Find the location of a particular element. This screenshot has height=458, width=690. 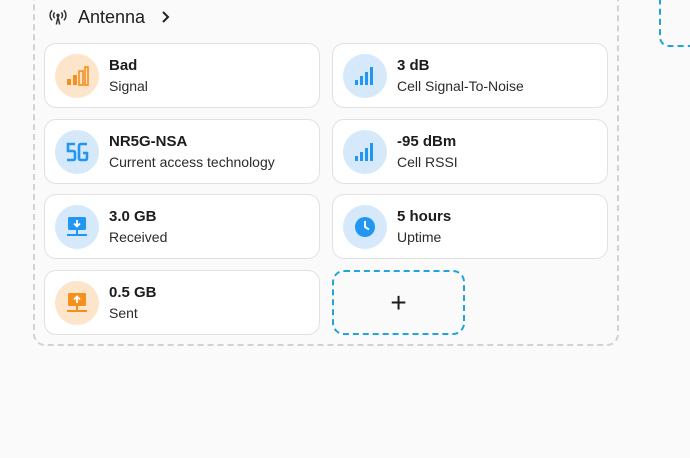

card-value: NR5G-NSA is located at coordinates (148, 141).